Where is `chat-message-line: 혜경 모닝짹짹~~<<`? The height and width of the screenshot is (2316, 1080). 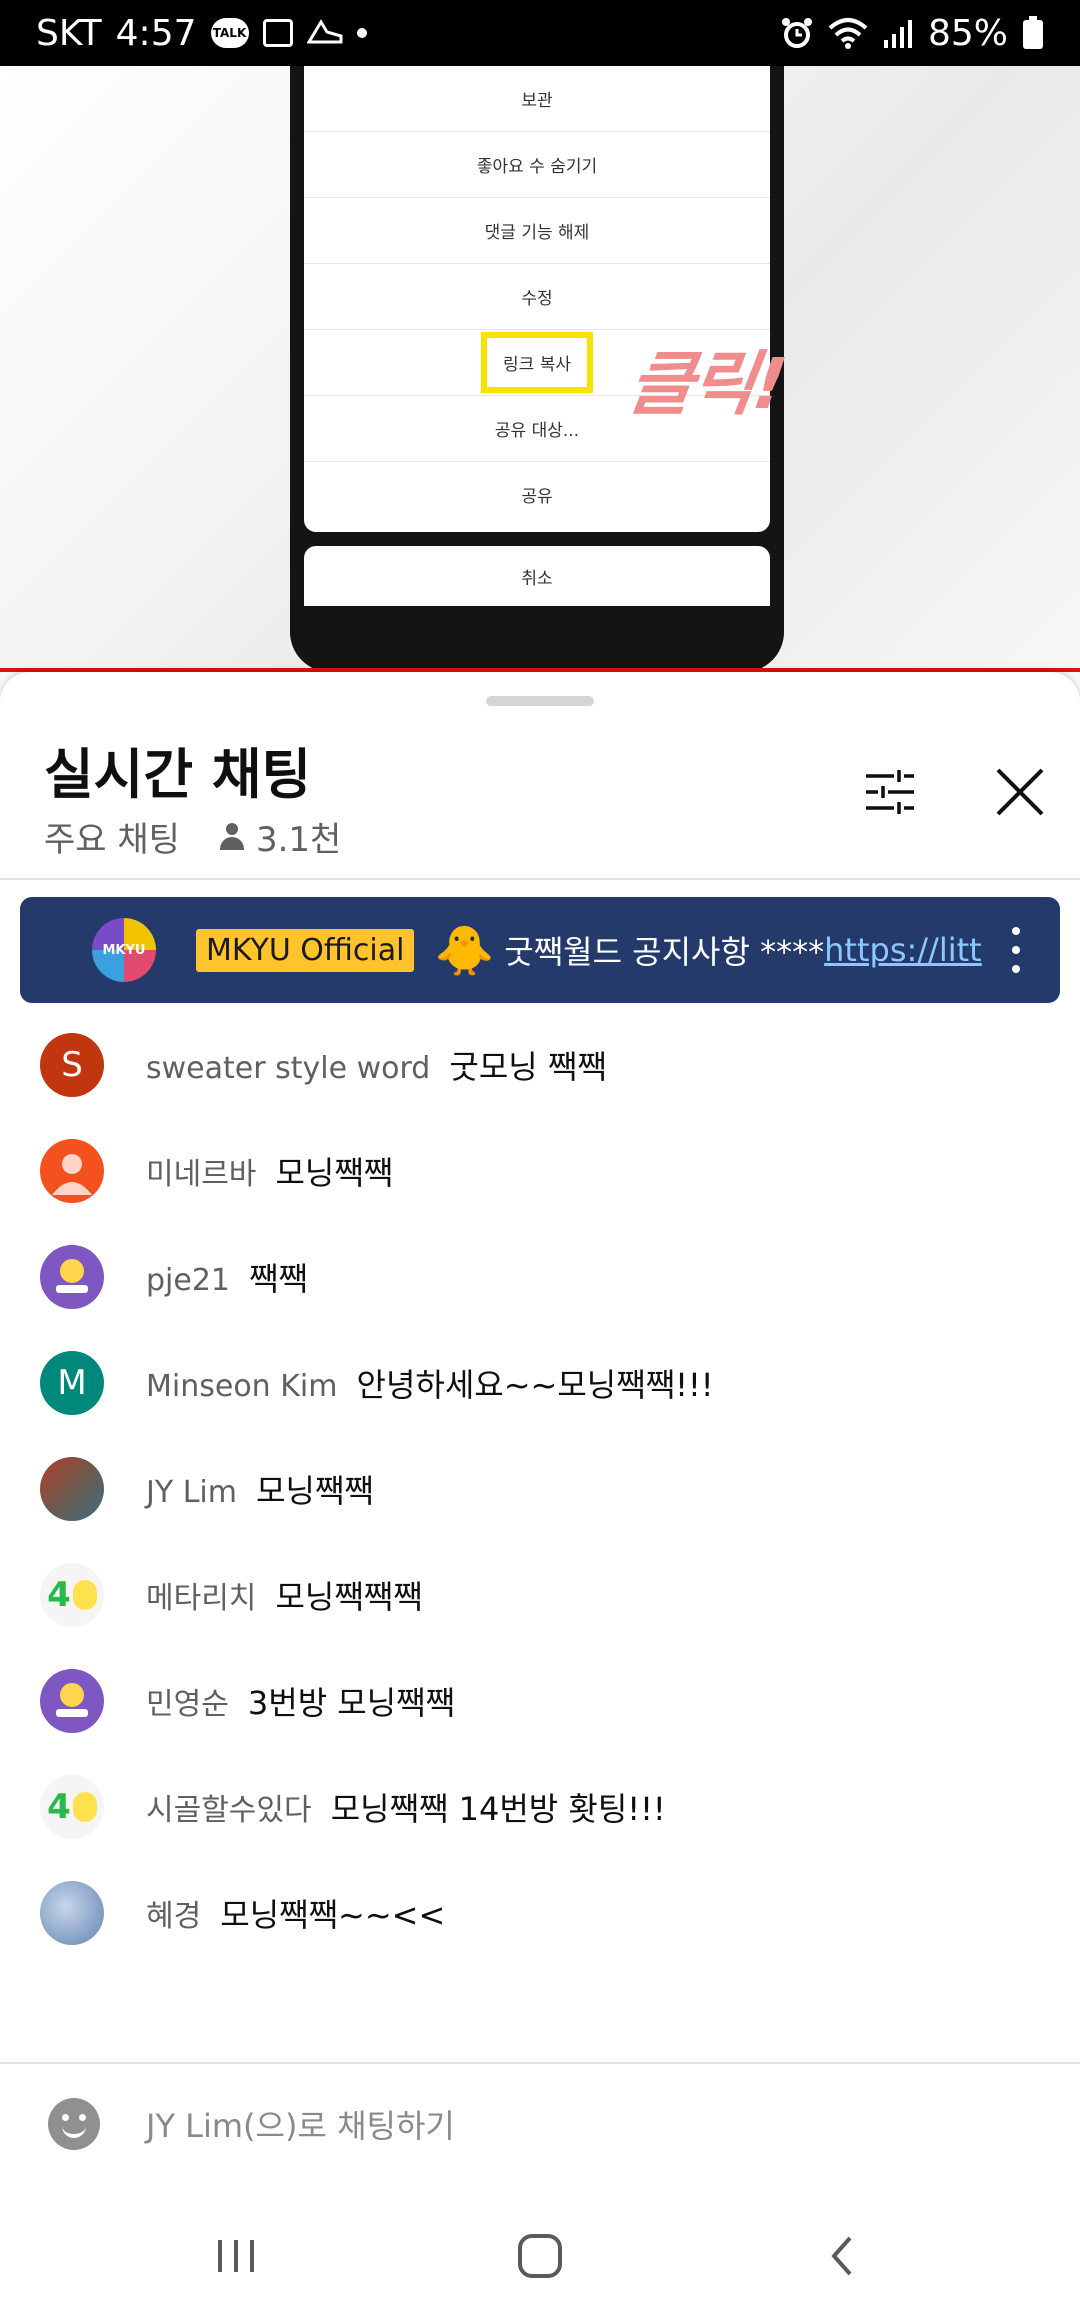
chat-message-line: 혜경 모닝짹짹~~<< is located at coordinates (295, 1913).